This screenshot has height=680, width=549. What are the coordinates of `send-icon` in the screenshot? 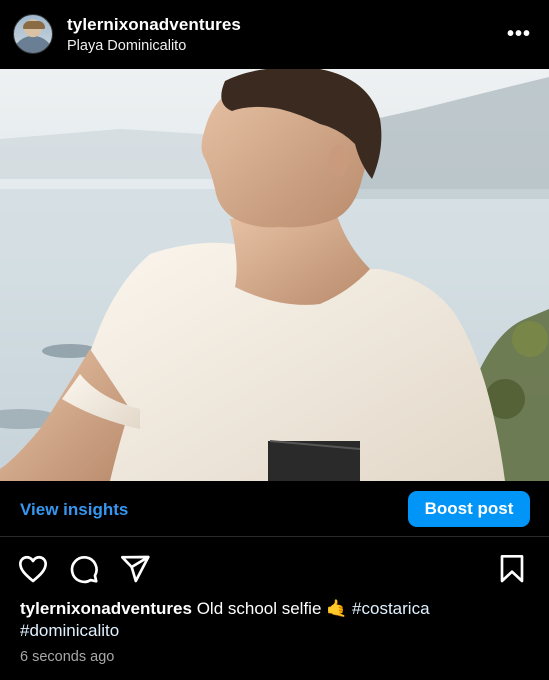 It's located at (135, 569).